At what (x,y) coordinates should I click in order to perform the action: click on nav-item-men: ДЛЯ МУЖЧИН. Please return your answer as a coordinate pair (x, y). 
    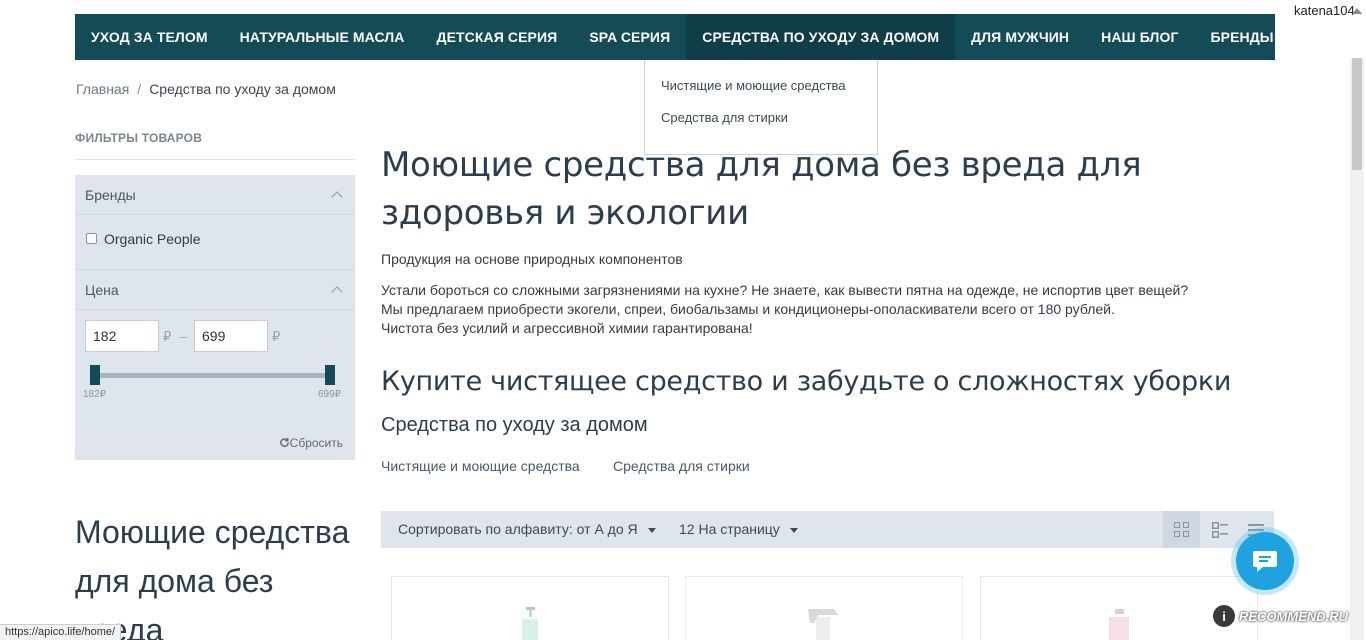
    Looking at the image, I should click on (1020, 37).